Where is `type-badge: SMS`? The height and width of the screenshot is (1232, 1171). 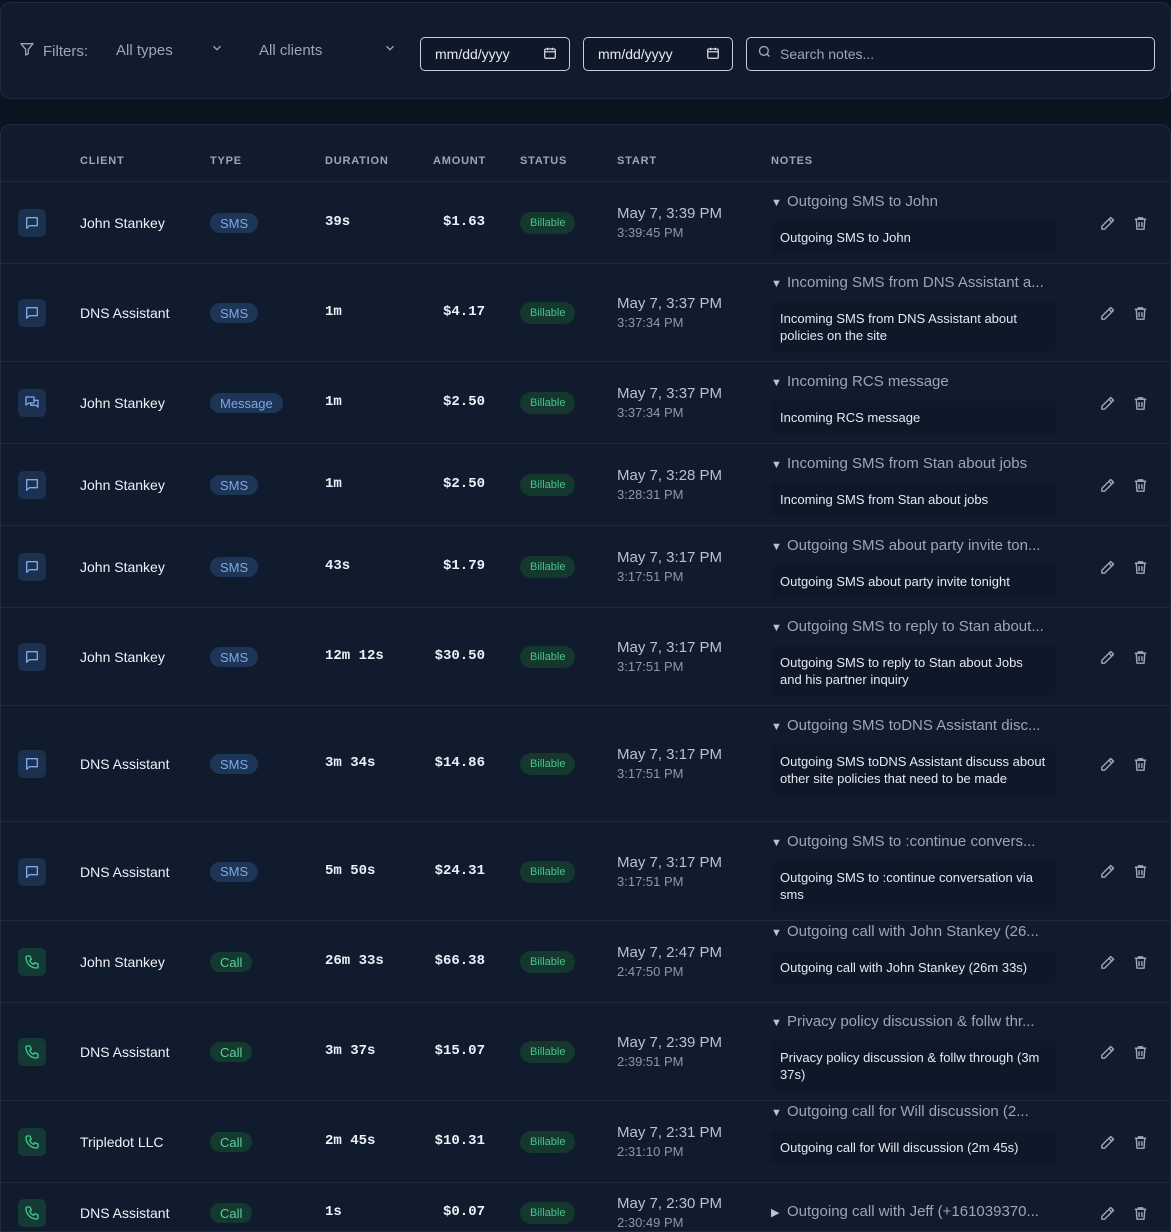
type-badge: SMS is located at coordinates (234, 764).